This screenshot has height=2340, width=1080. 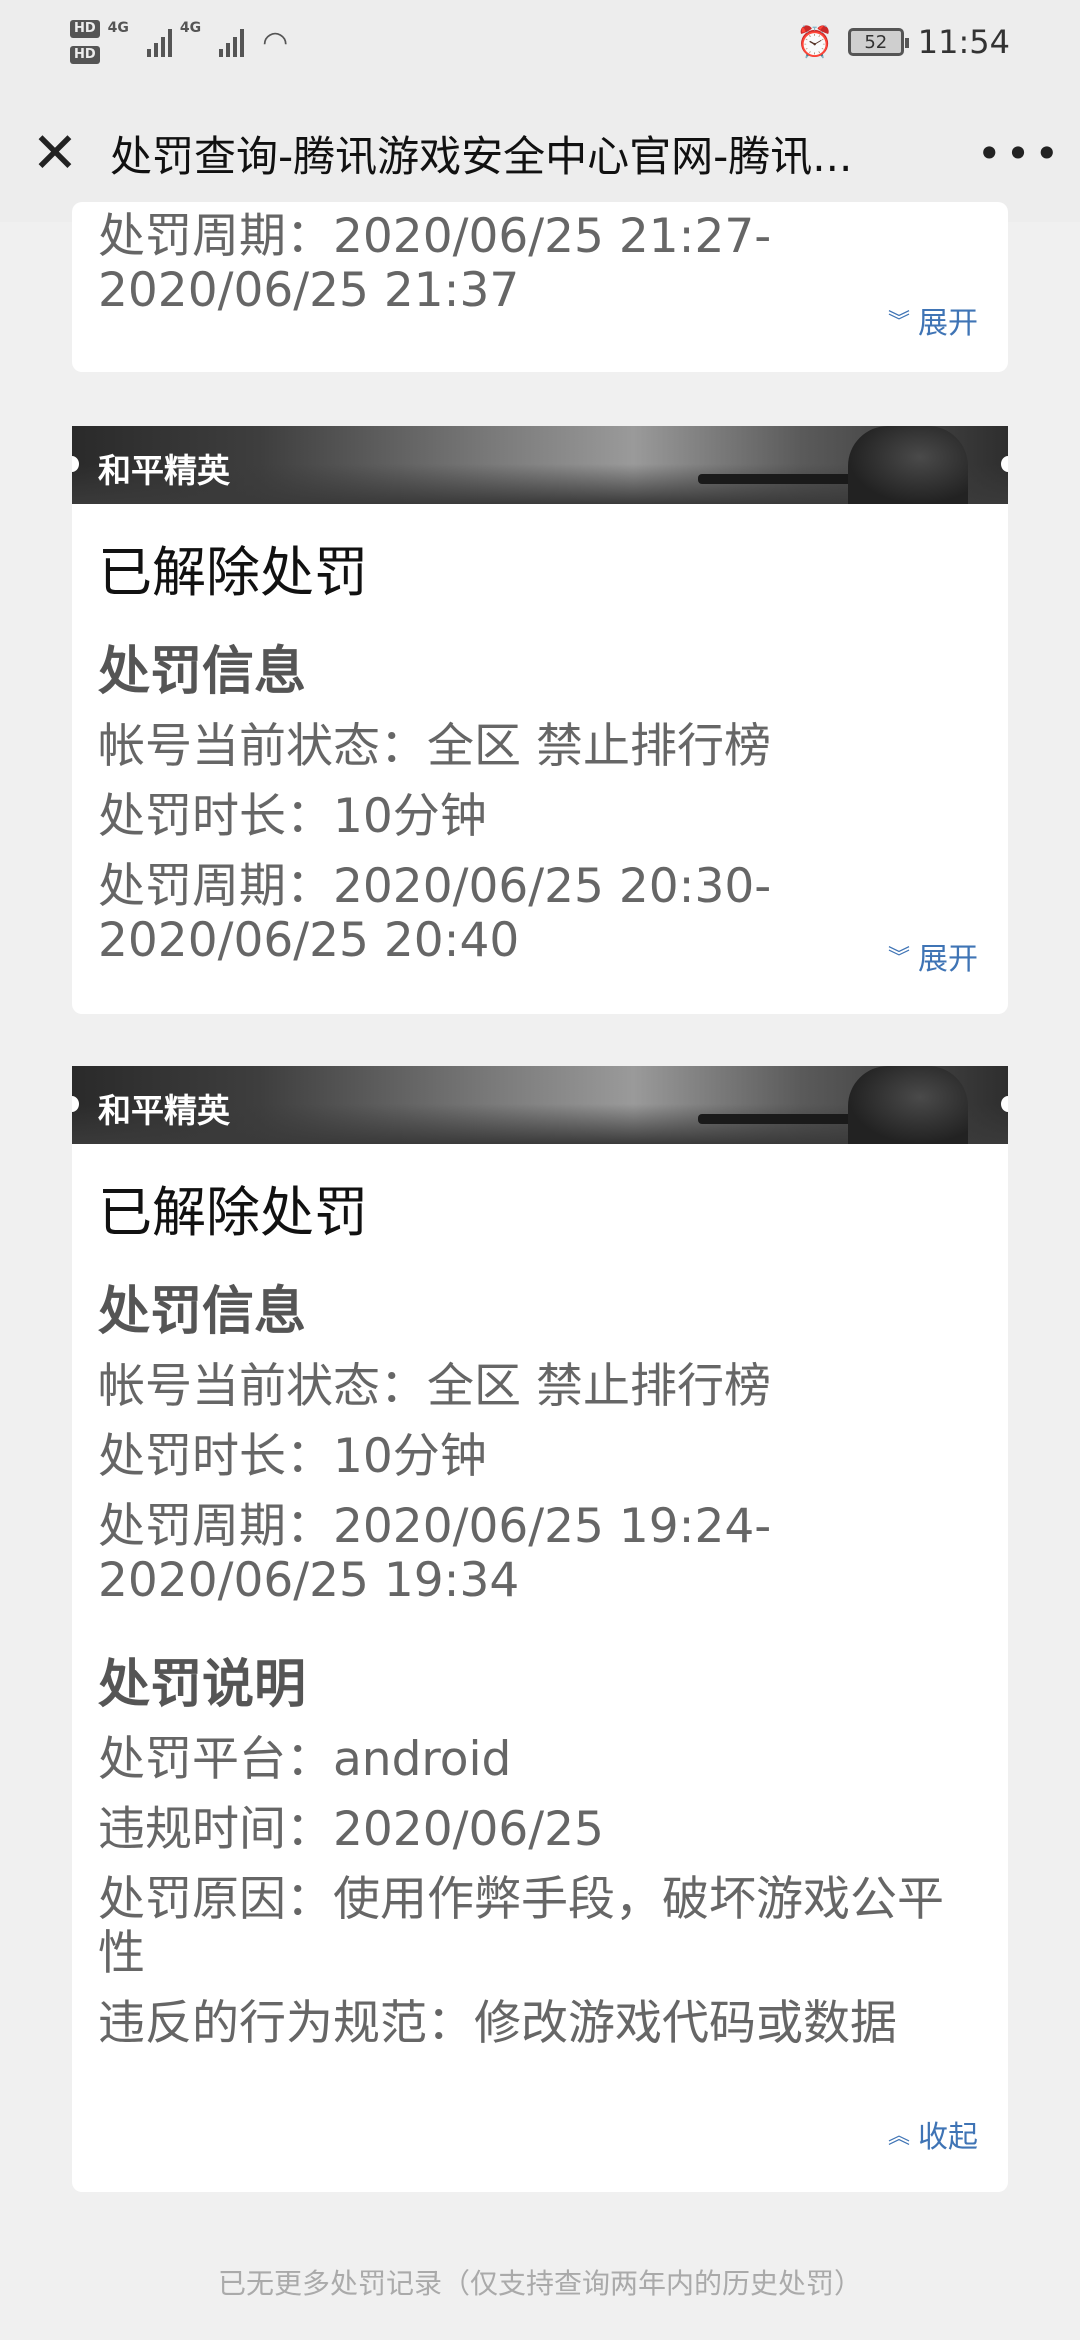 What do you see at coordinates (898, 2136) in the screenshot?
I see `chevron-up-icon: ︽` at bounding box center [898, 2136].